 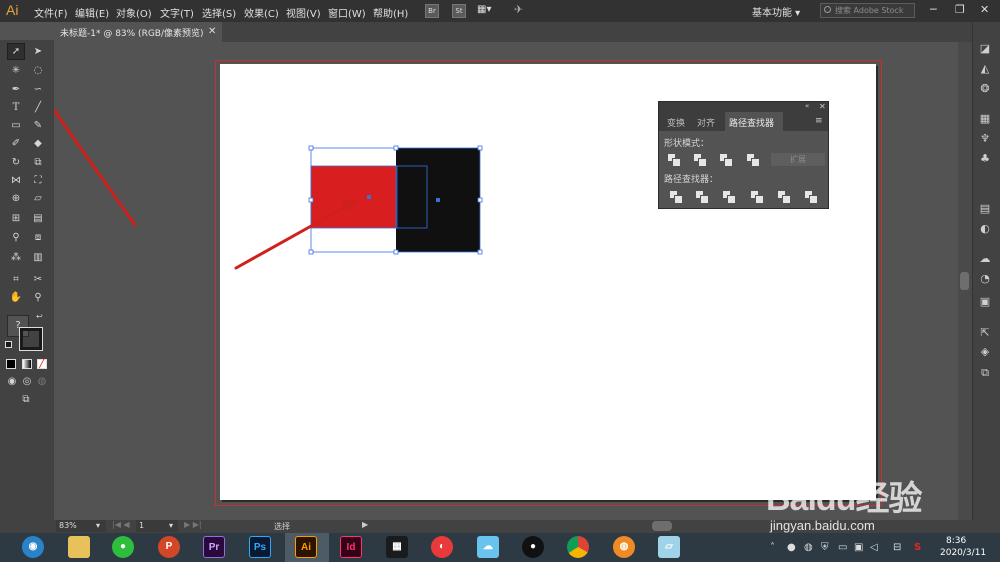 I want to click on next-artboard-icon: ▶ ▶|, so click(x=193, y=524).